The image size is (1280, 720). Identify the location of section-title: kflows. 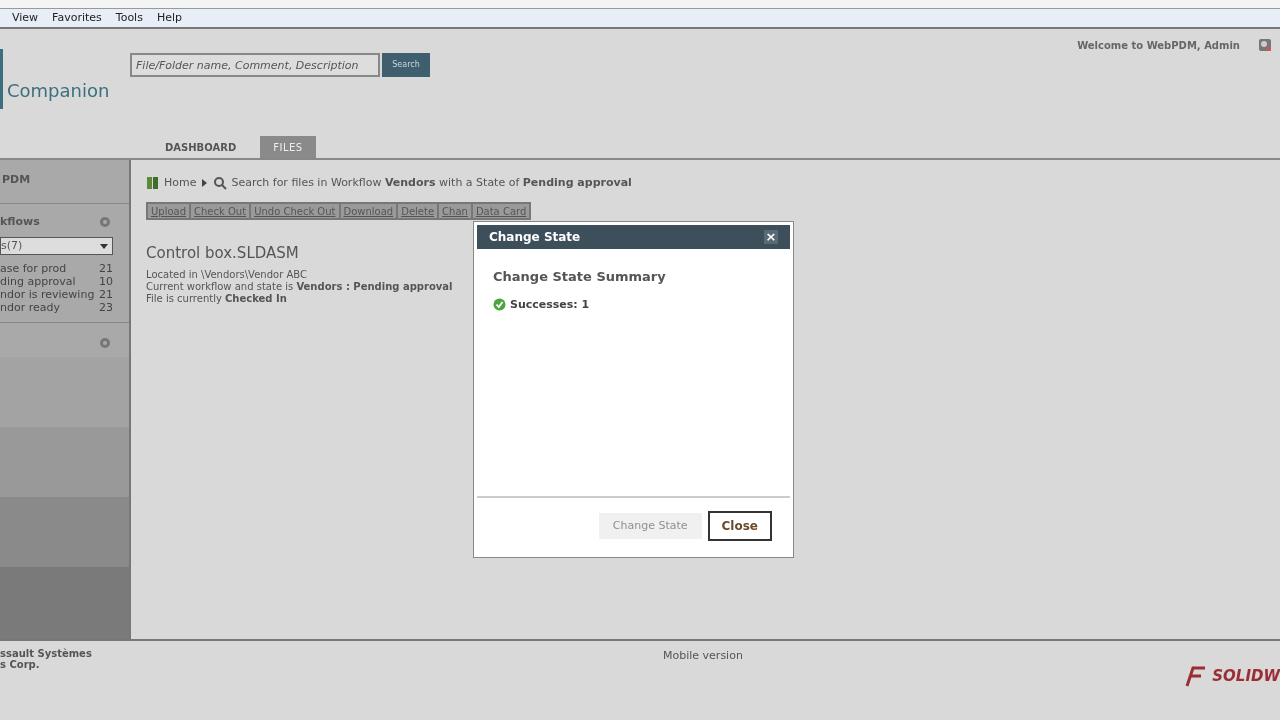
(20, 221).